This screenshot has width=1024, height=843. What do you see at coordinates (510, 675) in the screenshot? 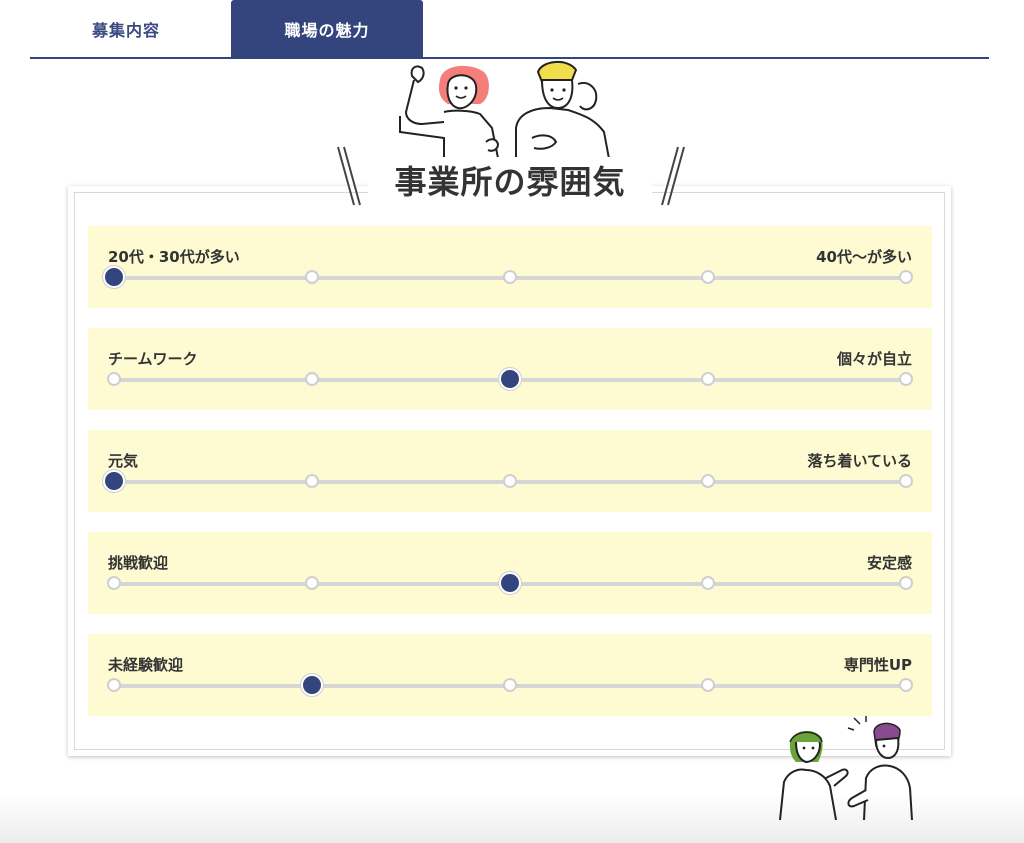
I see `atmosphere-scale-row: 未経験歓迎 専門性UP` at bounding box center [510, 675].